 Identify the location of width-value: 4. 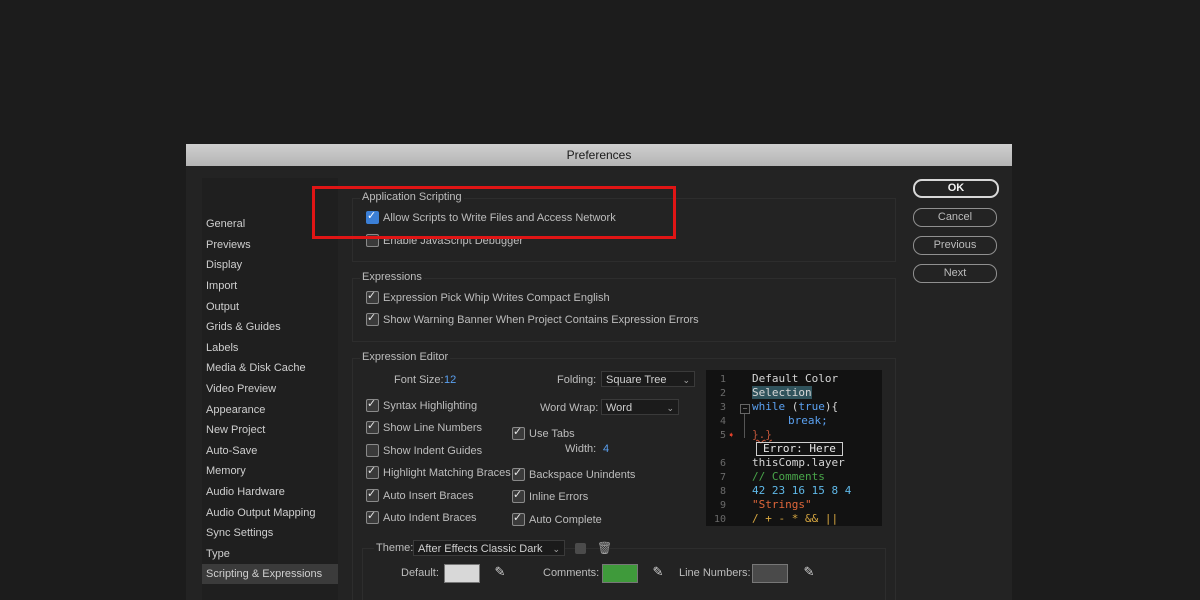
(606, 449).